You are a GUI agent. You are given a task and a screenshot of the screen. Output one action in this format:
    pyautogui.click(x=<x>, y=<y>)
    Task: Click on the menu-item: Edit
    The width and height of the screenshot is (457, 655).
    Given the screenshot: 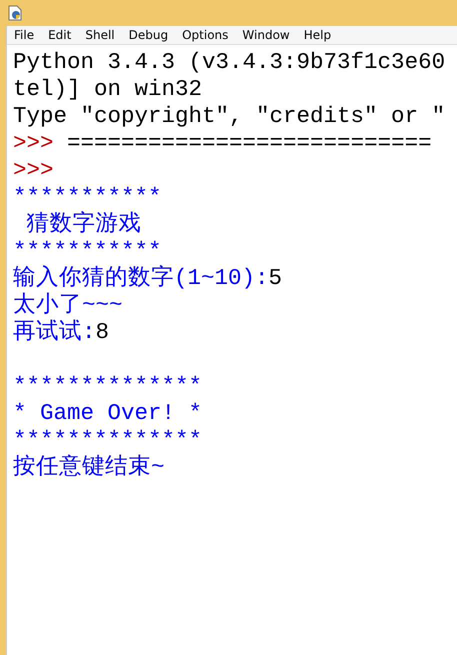 What is the action you would take?
    pyautogui.click(x=60, y=35)
    